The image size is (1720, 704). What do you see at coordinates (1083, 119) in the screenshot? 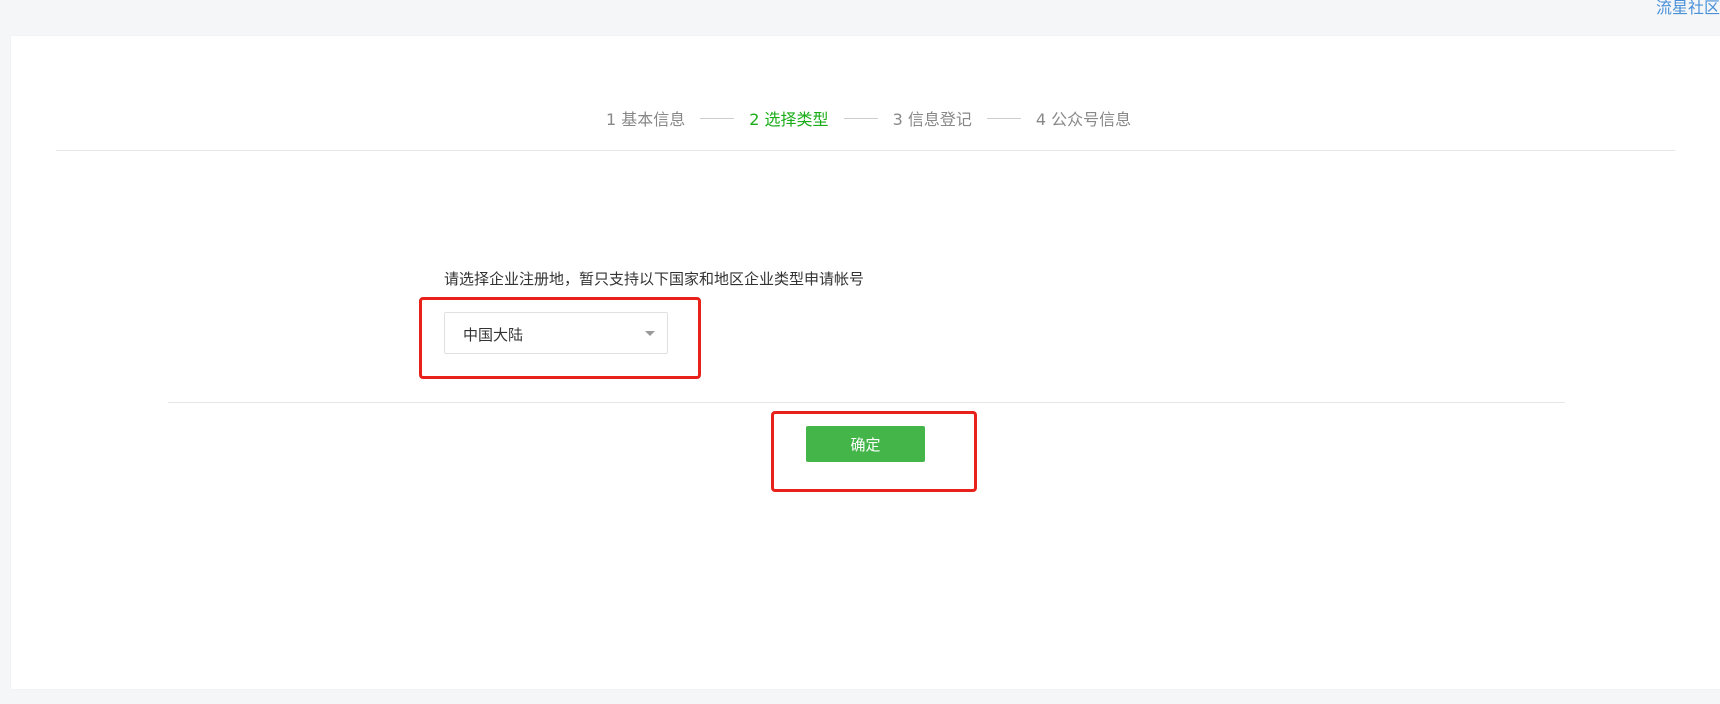
I see `step-account-info: 4 公众号信息` at bounding box center [1083, 119].